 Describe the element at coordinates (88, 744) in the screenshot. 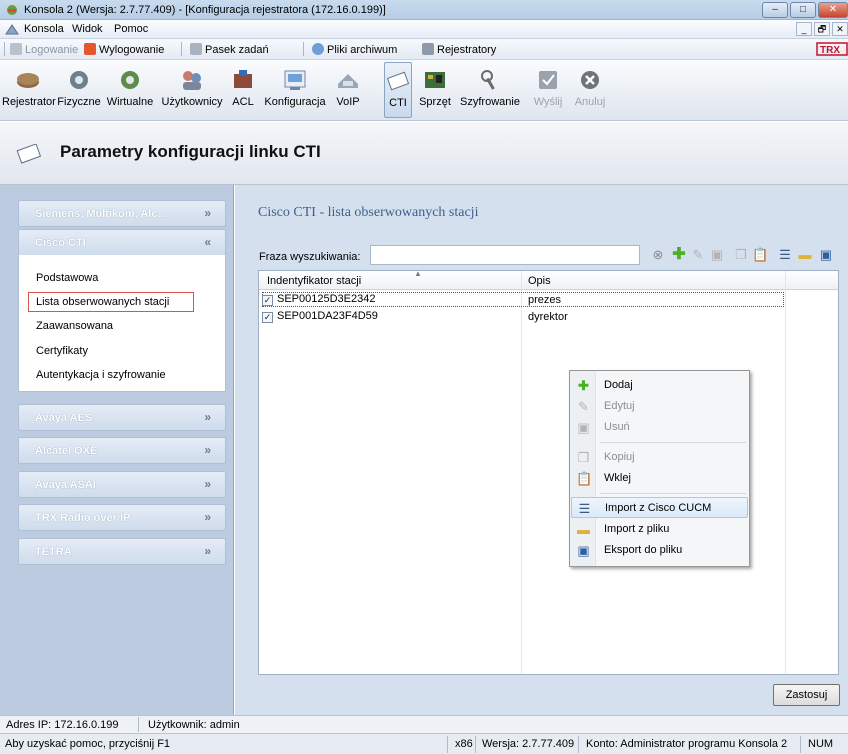

I see `status-help: Aby uzyskać pomoc, przyciśnij F1` at that location.